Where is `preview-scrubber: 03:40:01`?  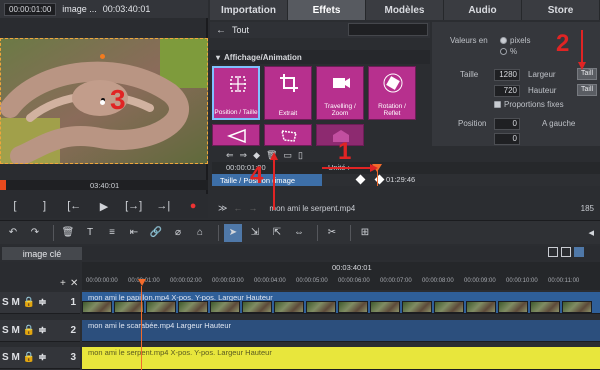
preview-scrubber: 03:40:01 is located at coordinates (104, 185).